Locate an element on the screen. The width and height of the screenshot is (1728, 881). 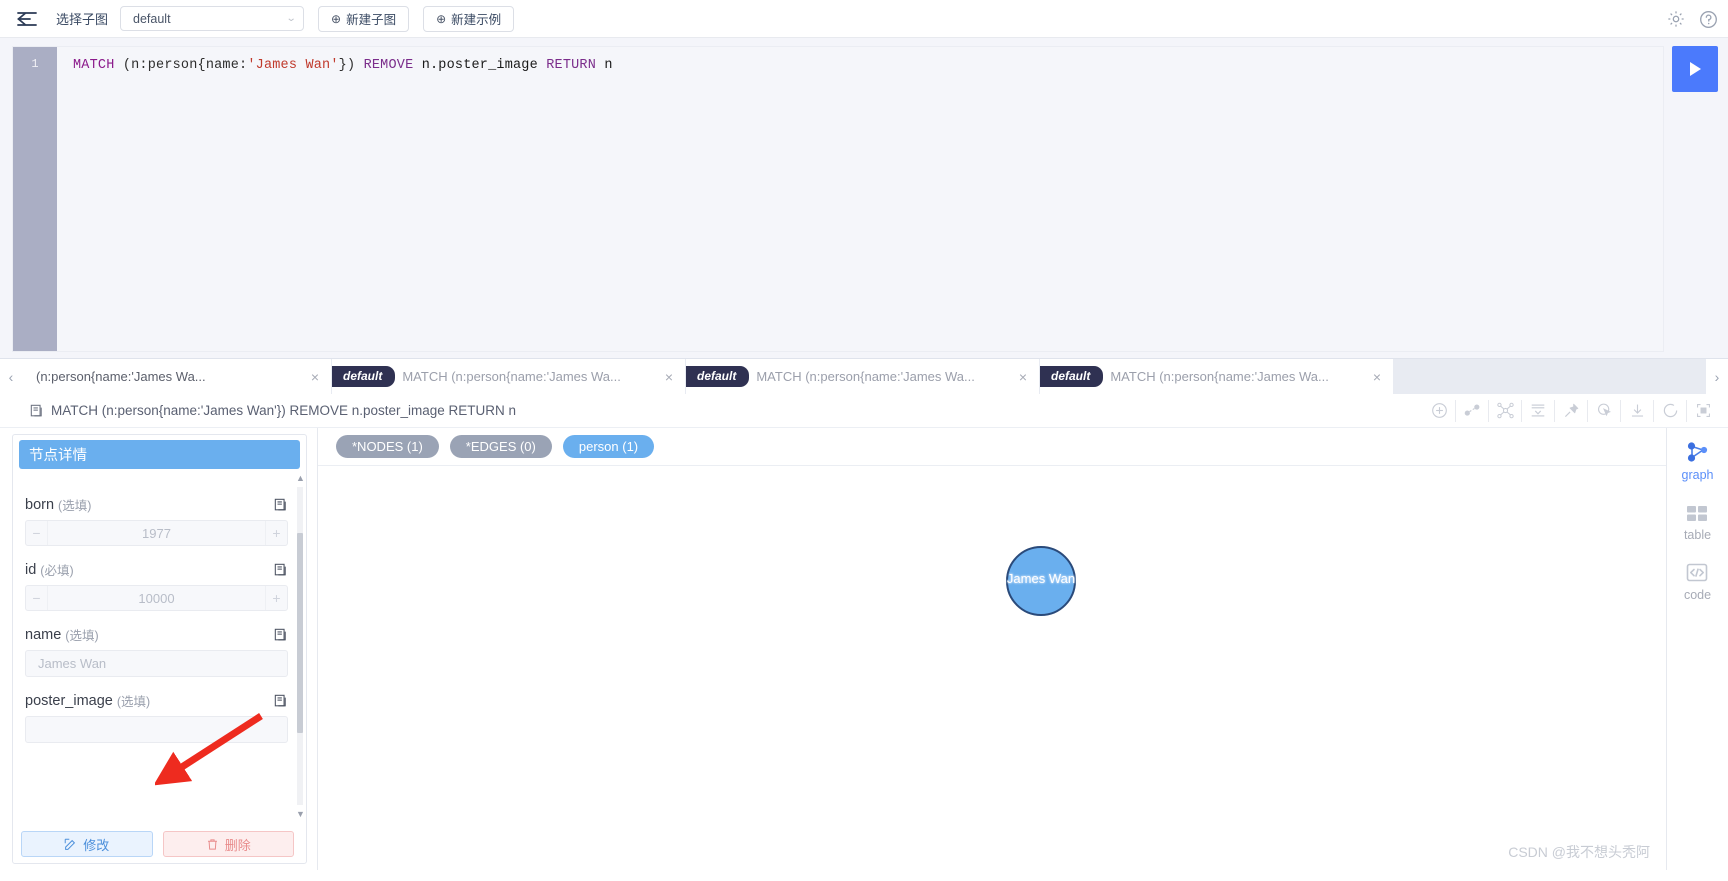
scrollbar-thumb is located at coordinates (300, 633).